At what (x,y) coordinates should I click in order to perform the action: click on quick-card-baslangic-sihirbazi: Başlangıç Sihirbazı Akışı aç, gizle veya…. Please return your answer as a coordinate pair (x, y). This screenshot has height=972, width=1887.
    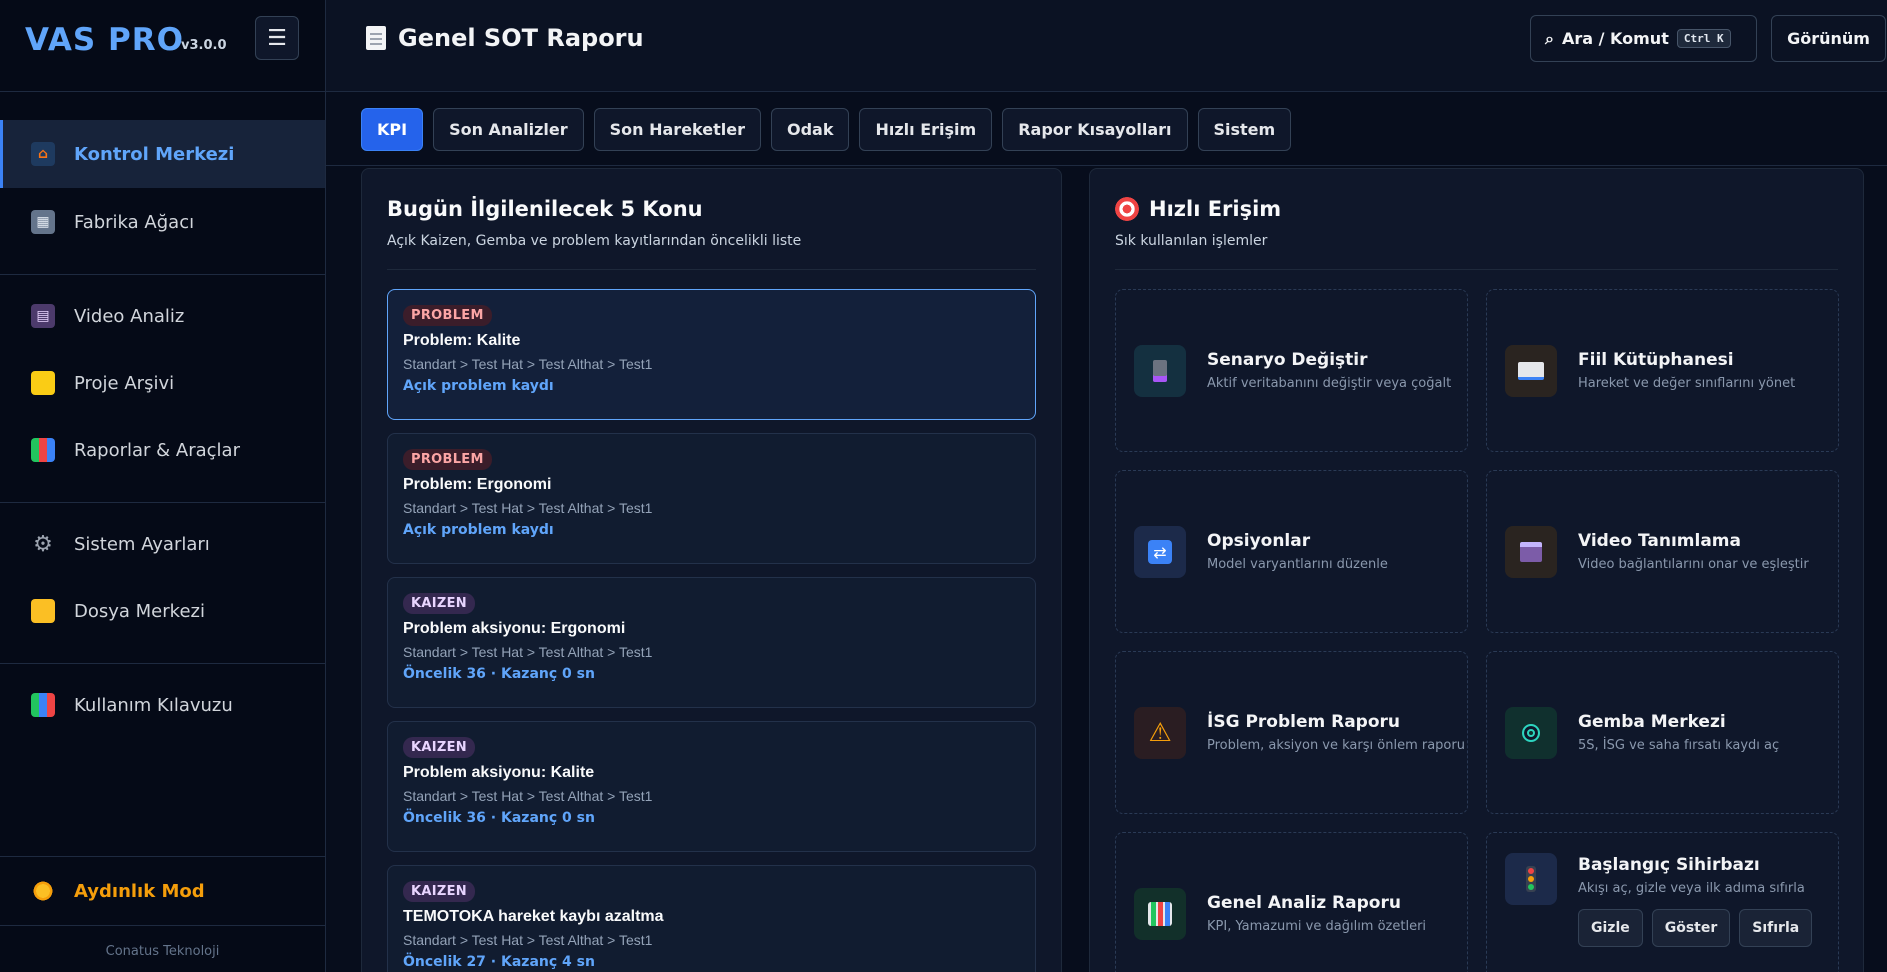
    Looking at the image, I should click on (1662, 902).